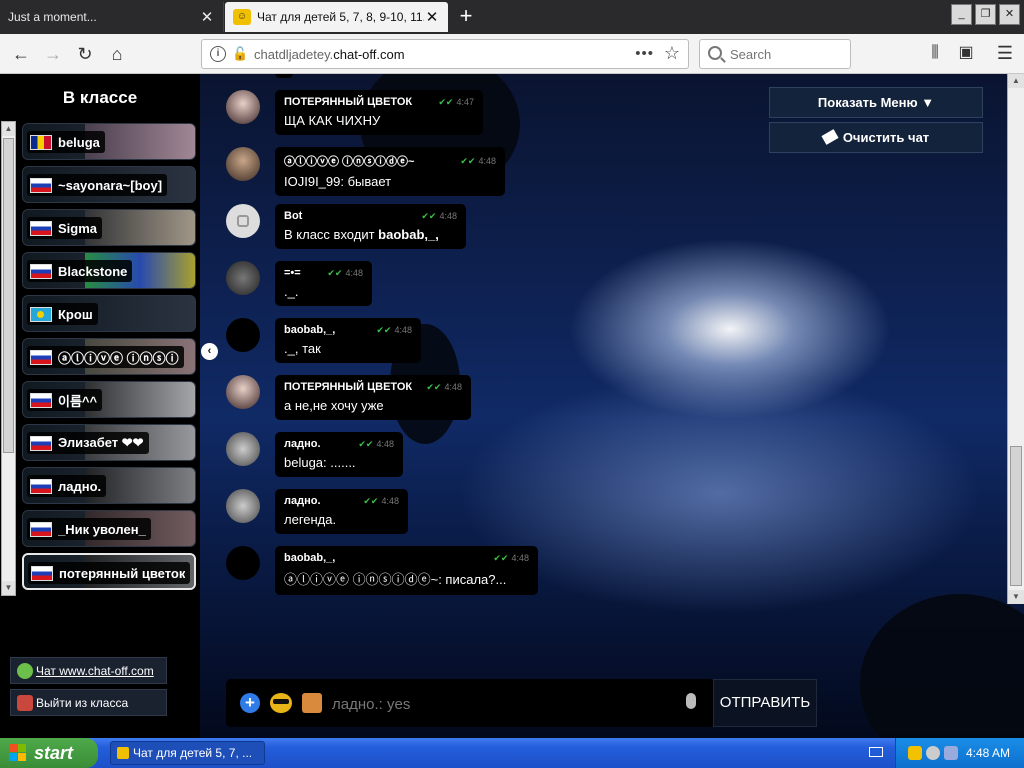 This screenshot has width=1024, height=768. I want to click on start-button: start, so click(49, 753).